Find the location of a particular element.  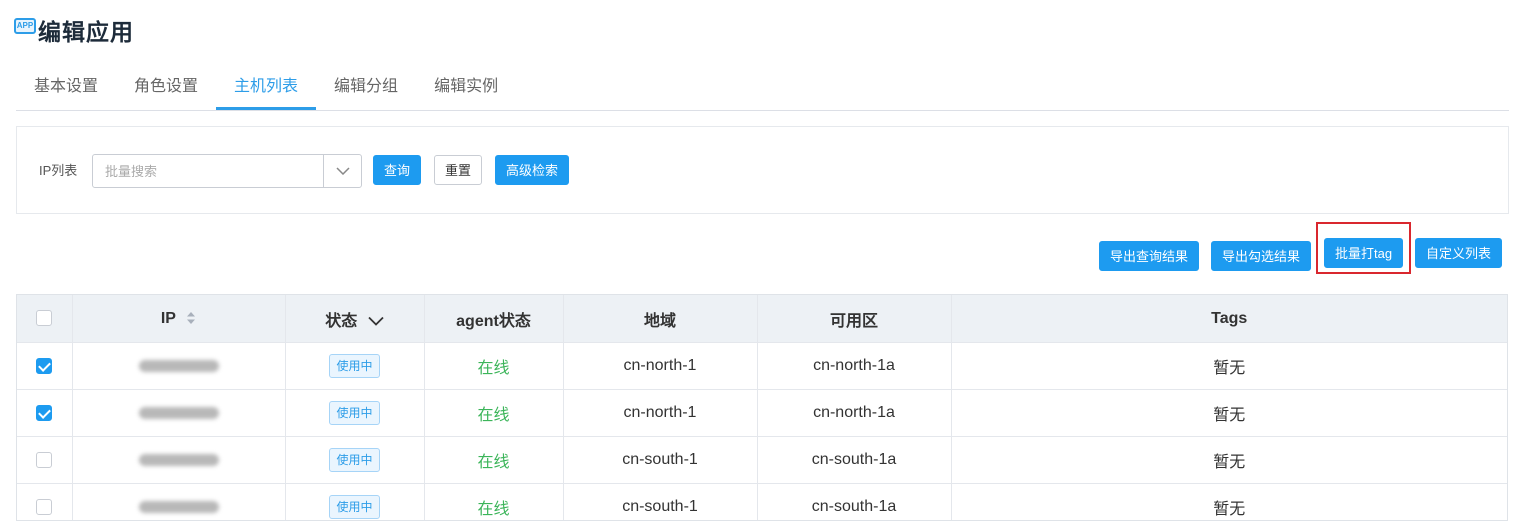

search-dropdown-button is located at coordinates (342, 171).